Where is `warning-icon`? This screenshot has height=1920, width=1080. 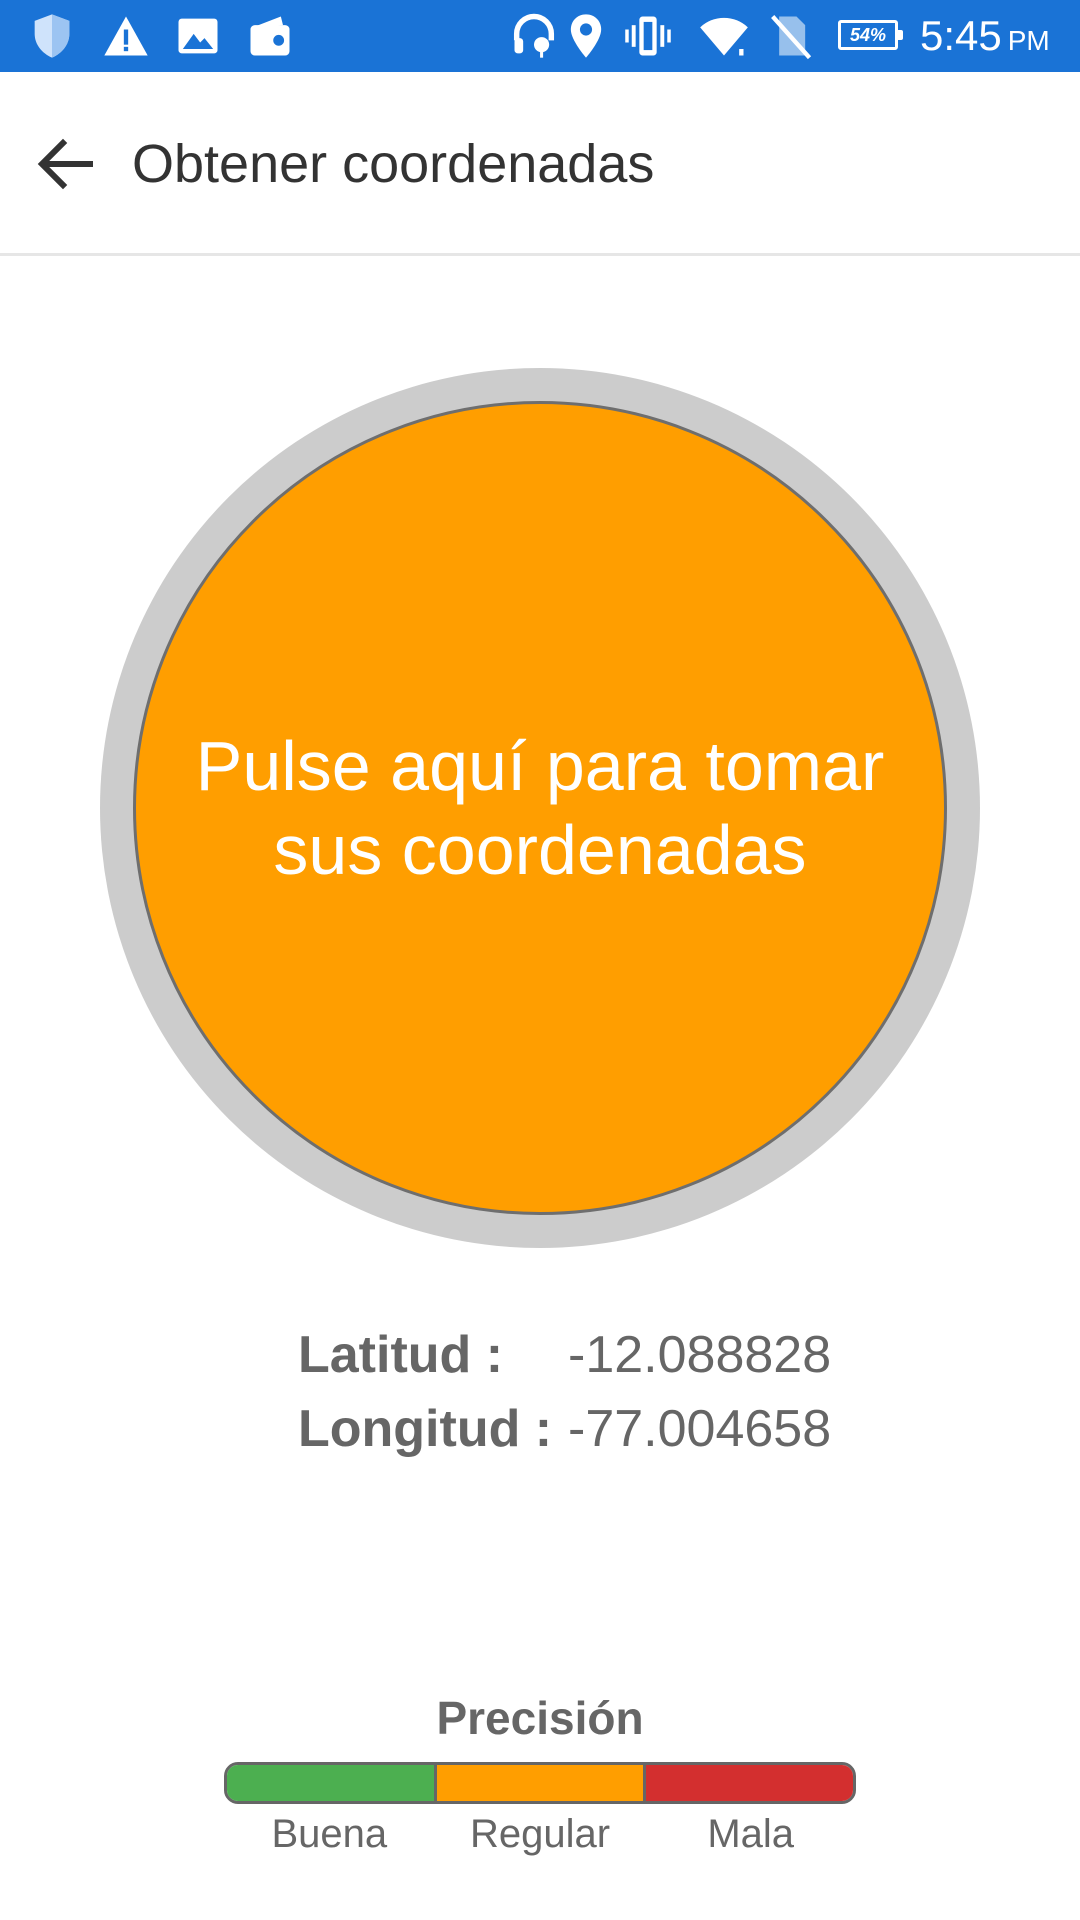 warning-icon is located at coordinates (126, 36).